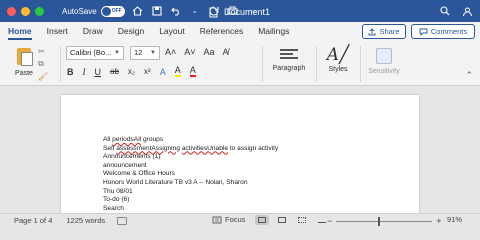 Image resolution: width=480 pixels, height=240 pixels. What do you see at coordinates (33, 220) in the screenshot?
I see `page-count: Page 1 of 4` at bounding box center [33, 220].